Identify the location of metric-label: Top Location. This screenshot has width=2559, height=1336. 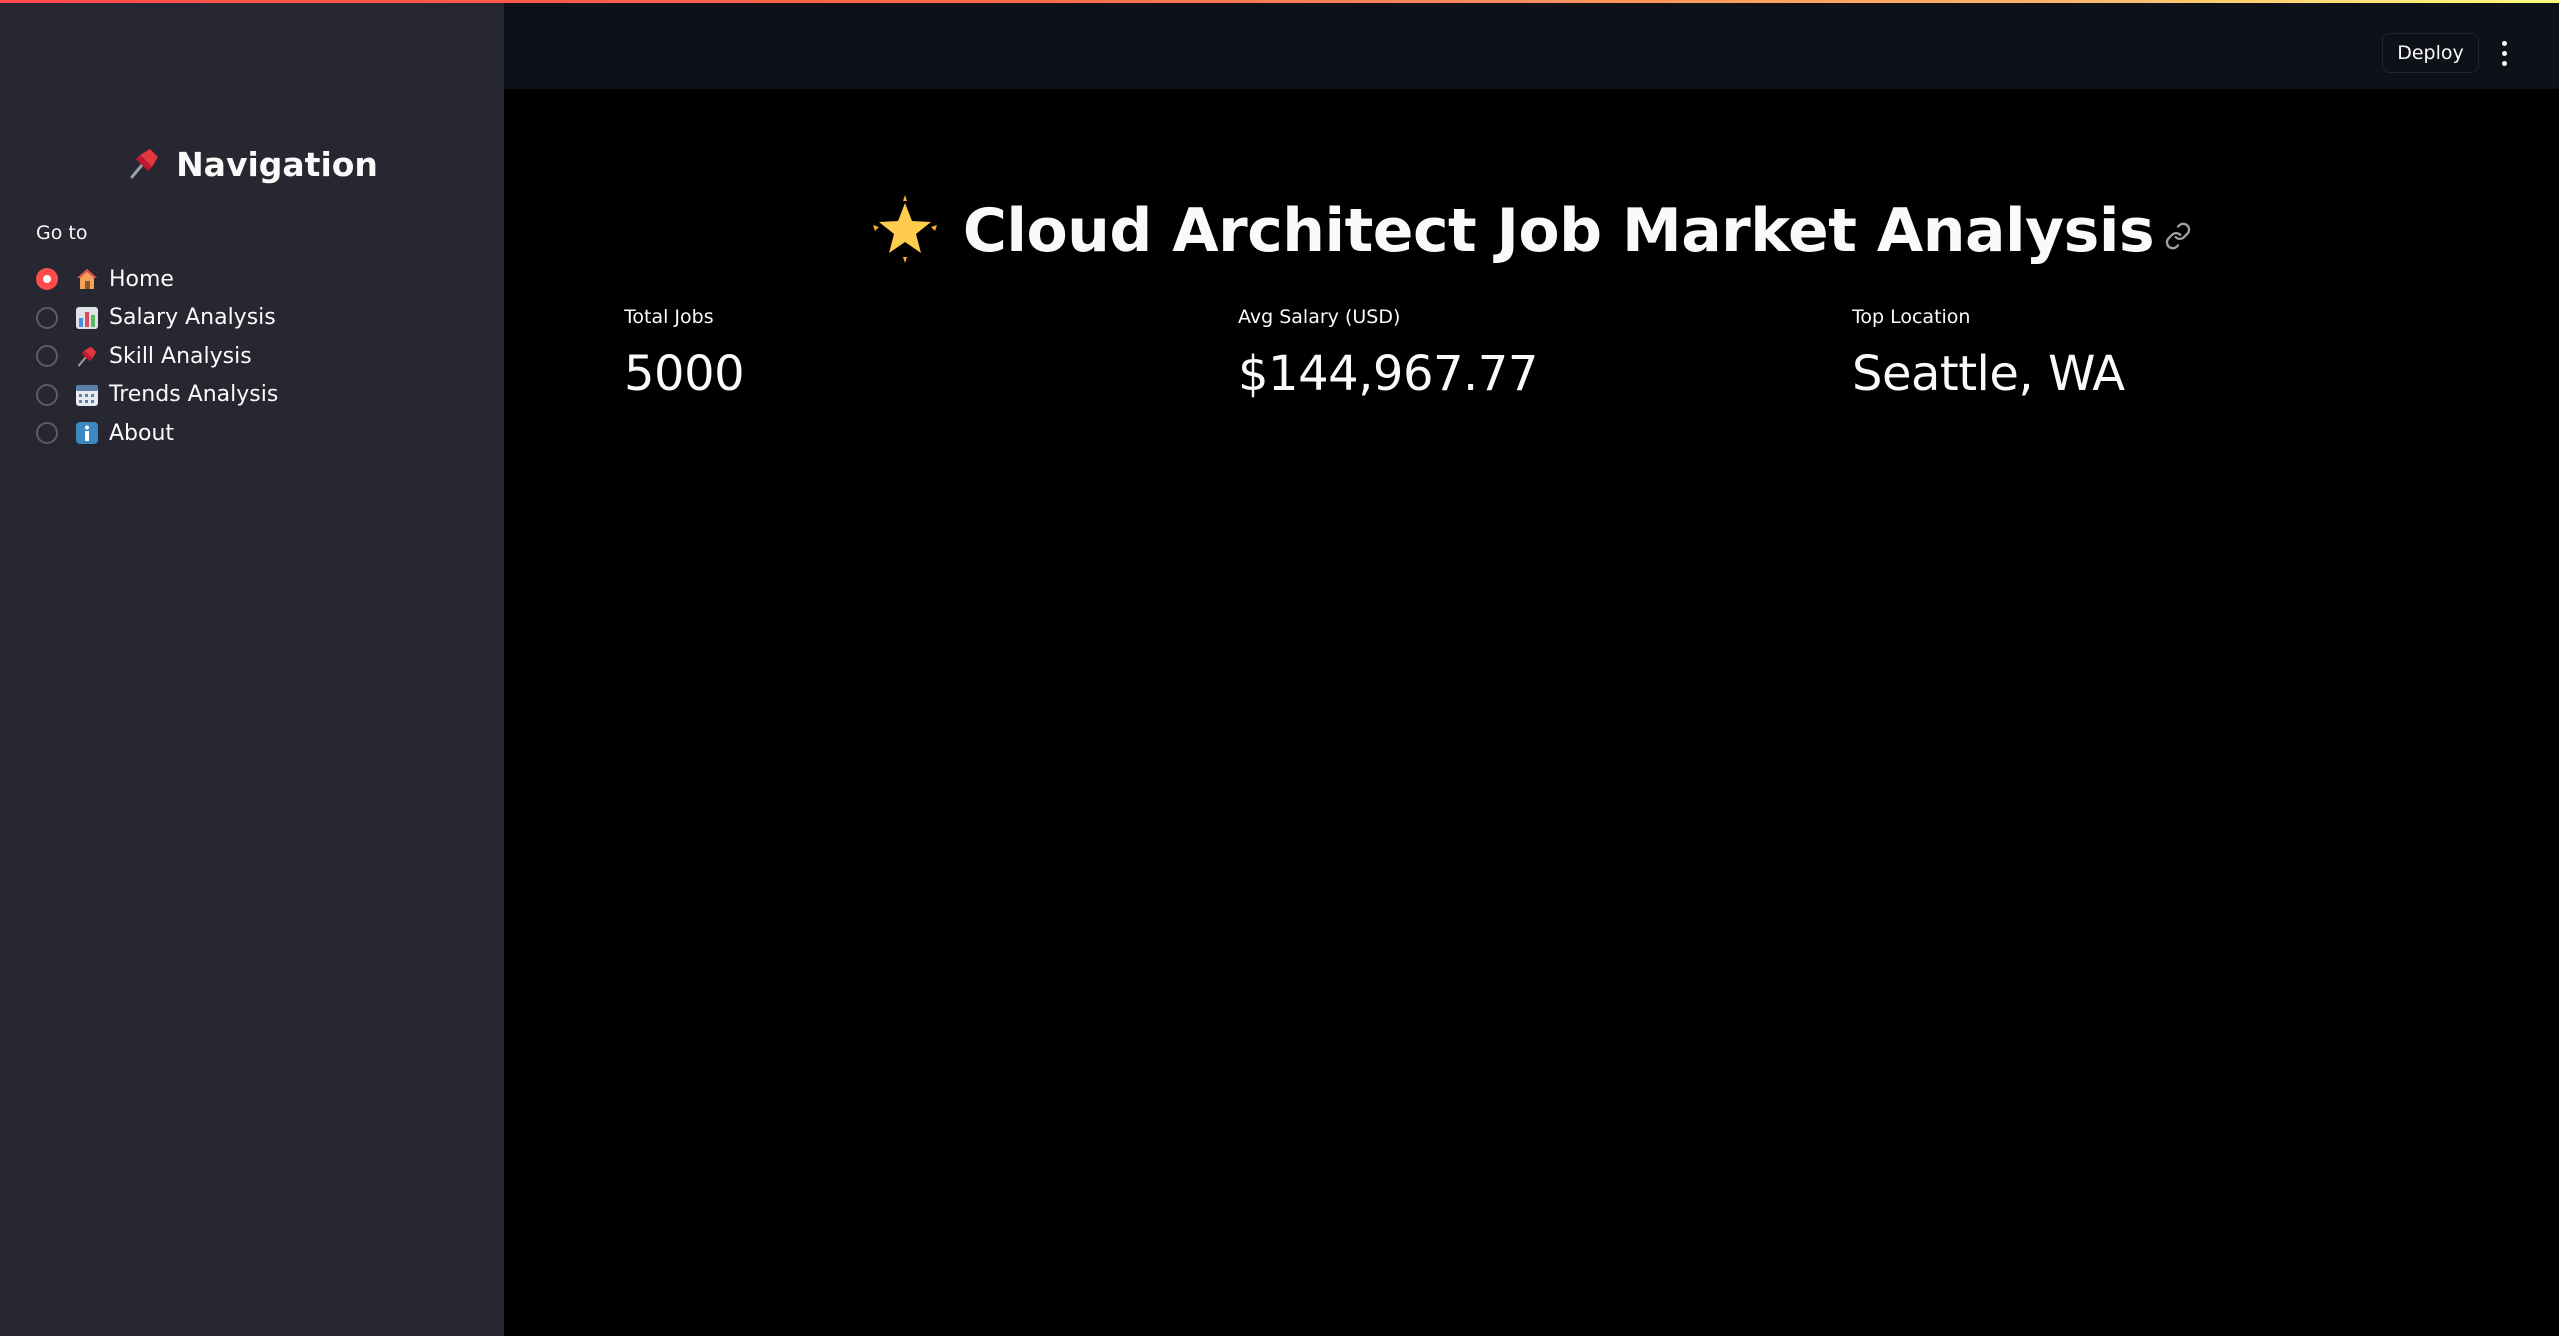
(1911, 317).